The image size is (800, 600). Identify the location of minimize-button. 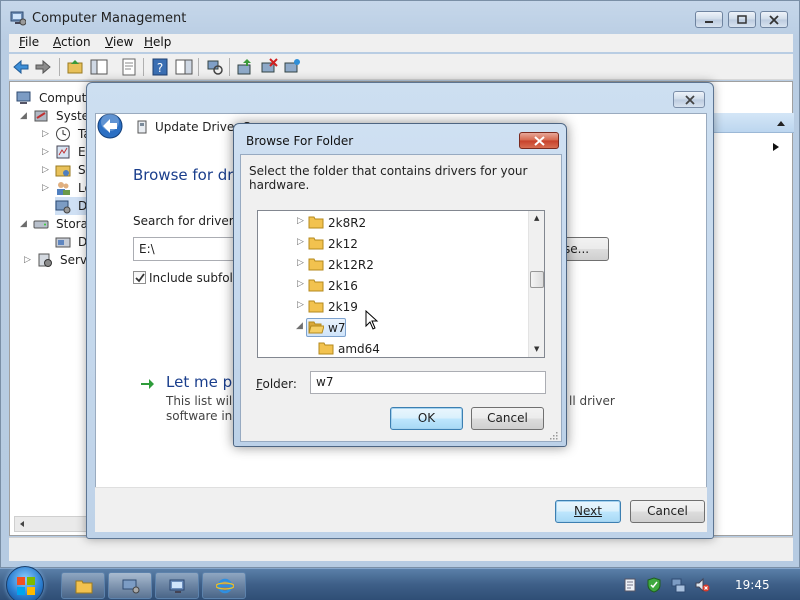
(709, 19).